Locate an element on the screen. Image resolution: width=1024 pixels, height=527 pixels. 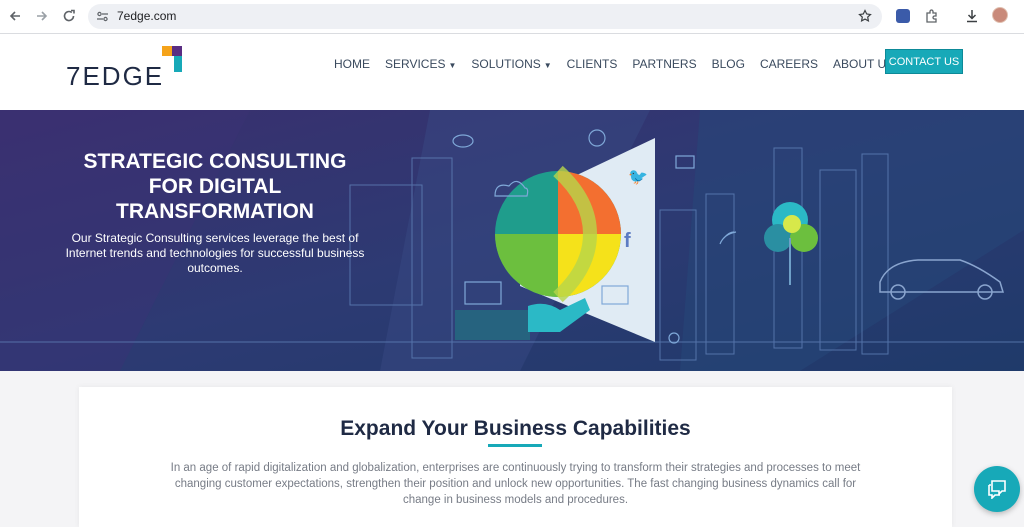
browser-toolbar: 7edge.com is located at coordinates (512, 16).